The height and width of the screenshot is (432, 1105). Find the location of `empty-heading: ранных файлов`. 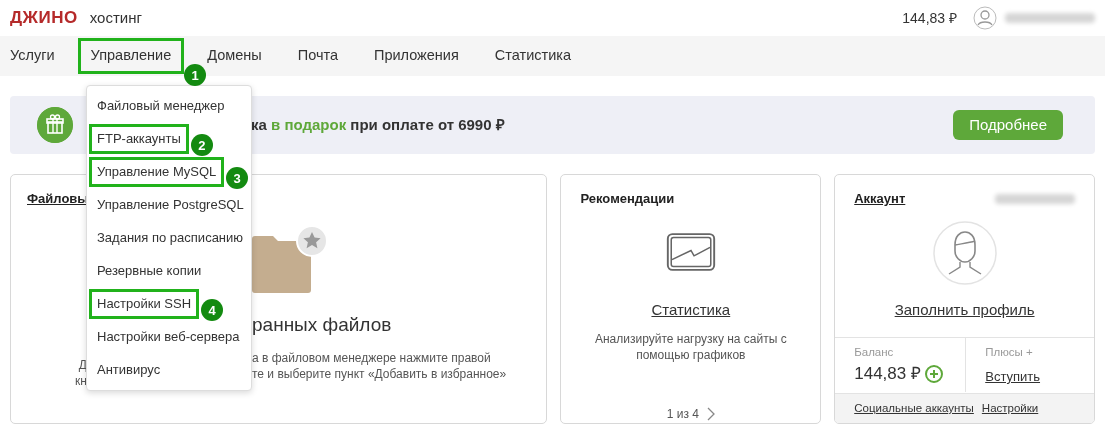

empty-heading: ранных файлов is located at coordinates (322, 325).